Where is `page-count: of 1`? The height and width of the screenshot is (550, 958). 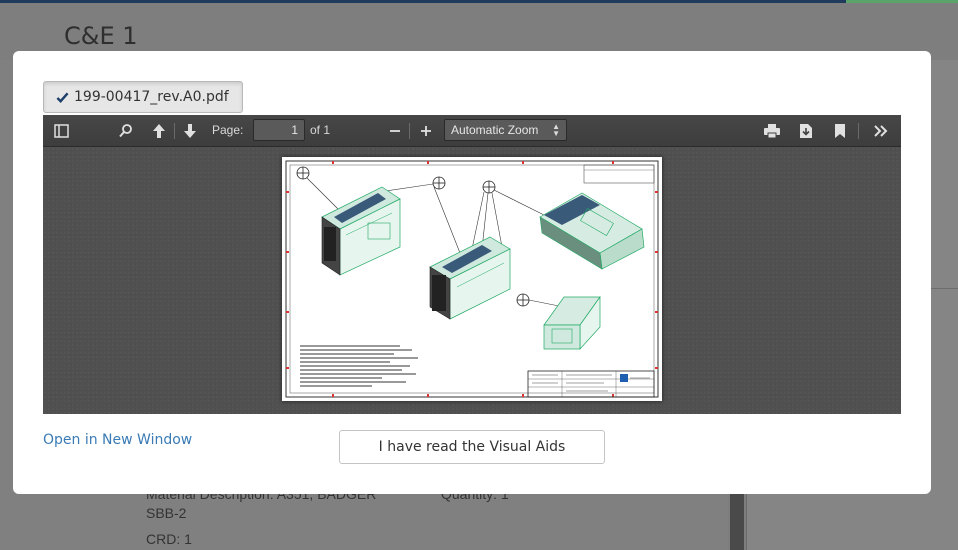
page-count: of 1 is located at coordinates (320, 130).